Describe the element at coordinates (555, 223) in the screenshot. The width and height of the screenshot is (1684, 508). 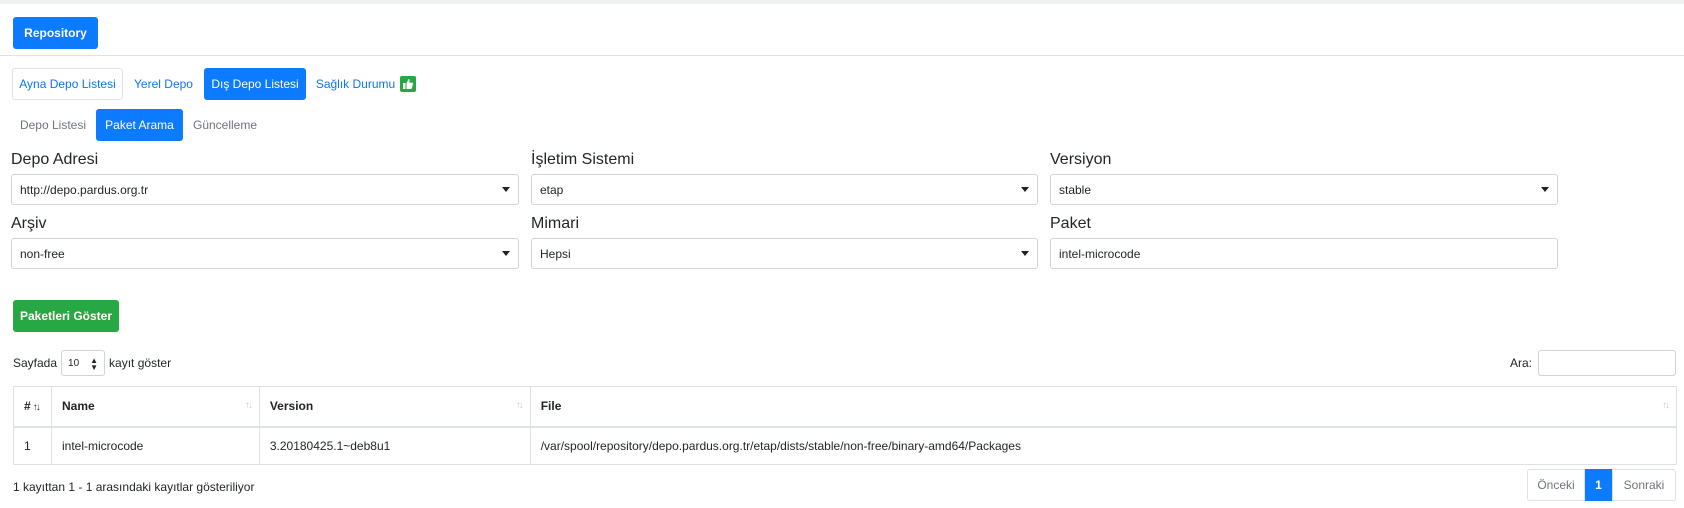
I see `arch-label: Mimari` at that location.